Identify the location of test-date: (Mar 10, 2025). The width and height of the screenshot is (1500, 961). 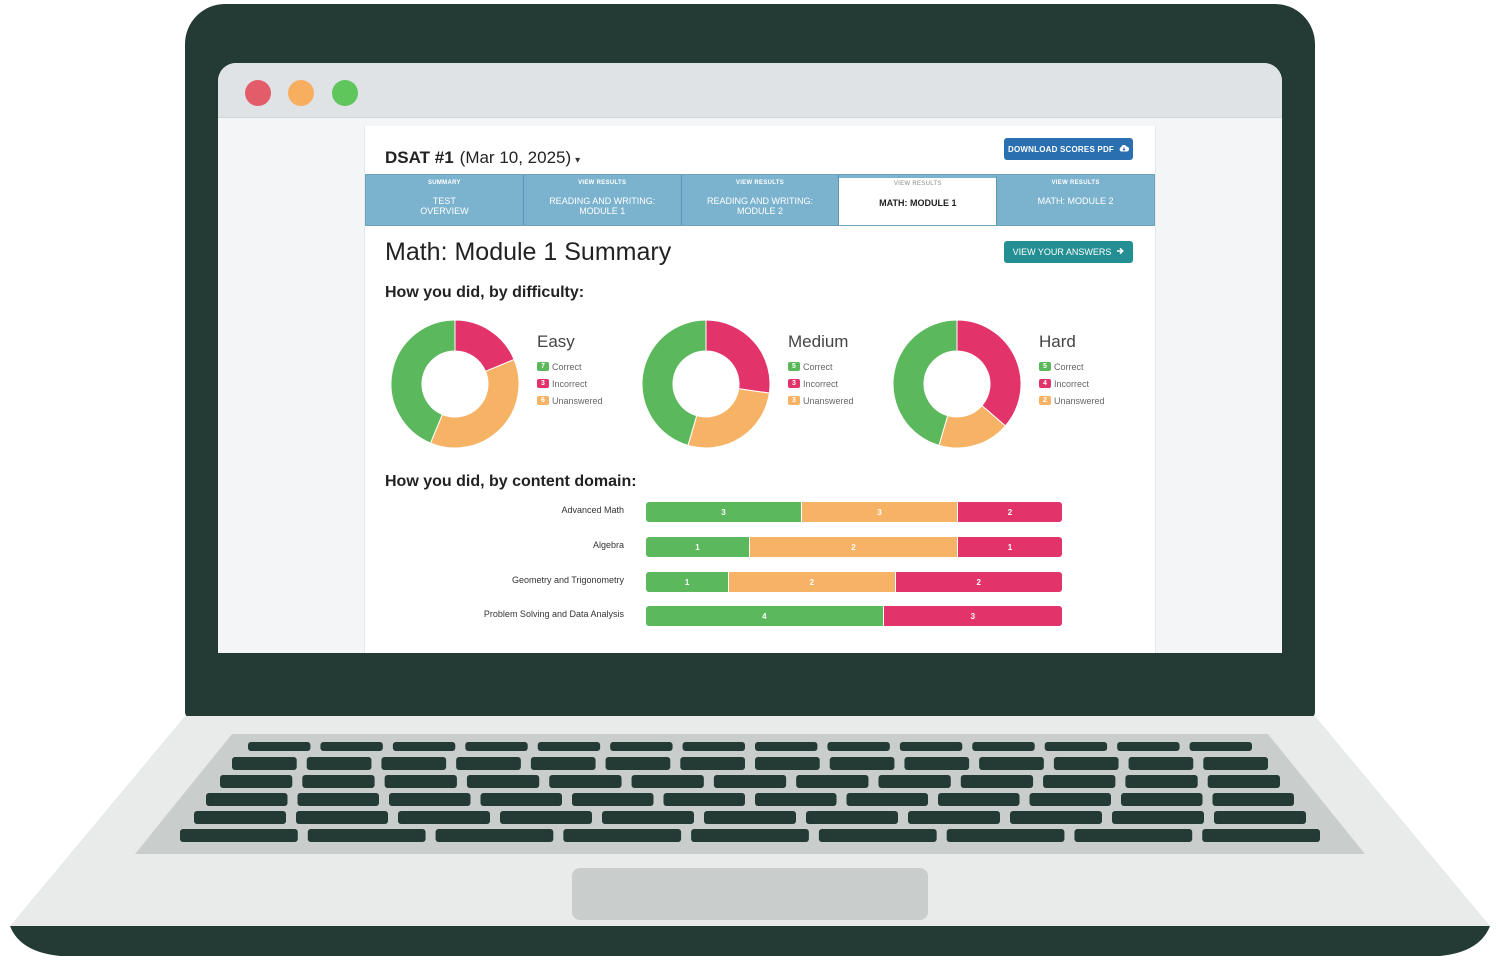
(515, 157).